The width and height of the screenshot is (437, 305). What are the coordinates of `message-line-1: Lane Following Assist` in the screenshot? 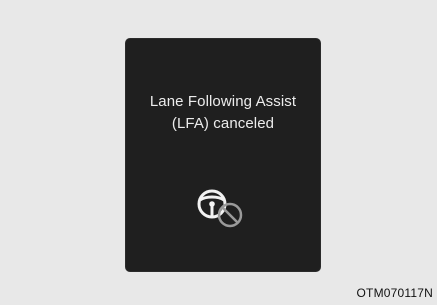 It's located at (223, 101).